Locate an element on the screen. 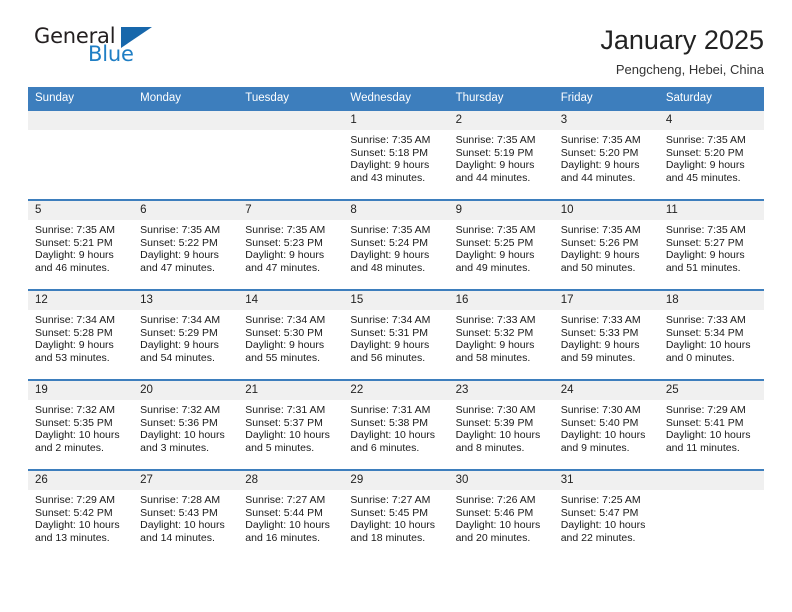 Image resolution: width=792 pixels, height=612 pixels. day-number: 11 is located at coordinates (711, 210).